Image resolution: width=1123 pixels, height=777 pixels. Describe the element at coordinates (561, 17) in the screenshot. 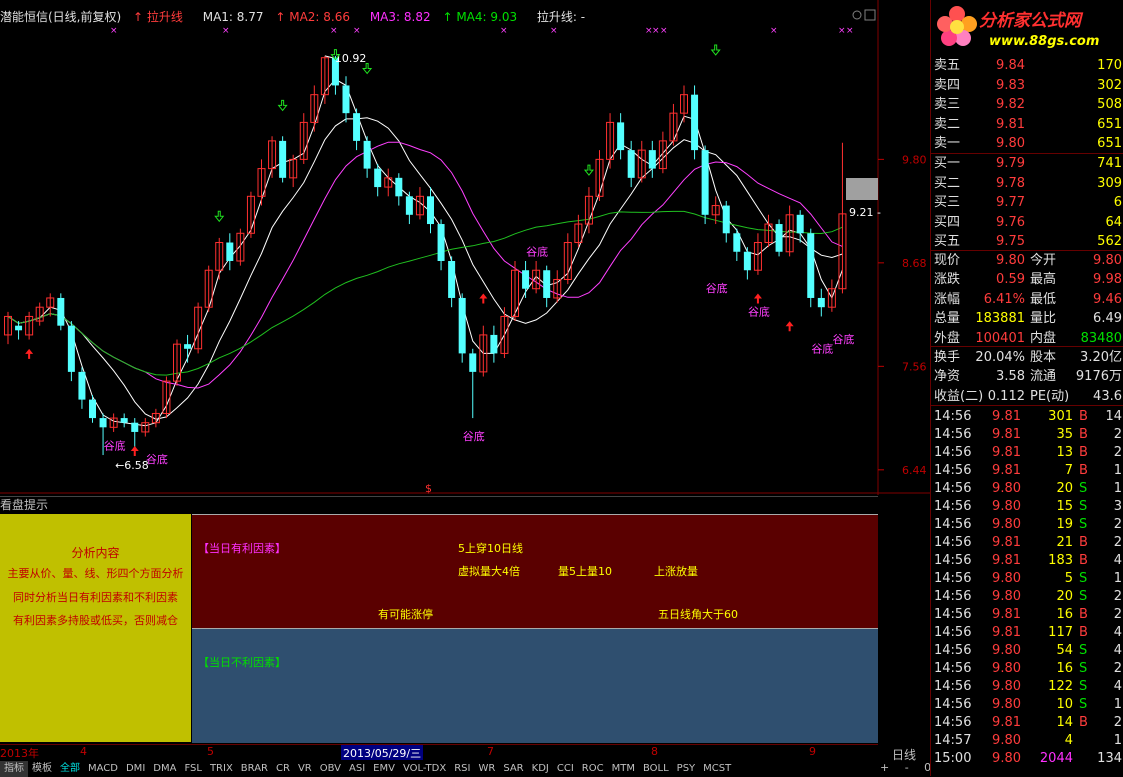

I see `line-value: 拉升线: -` at that location.